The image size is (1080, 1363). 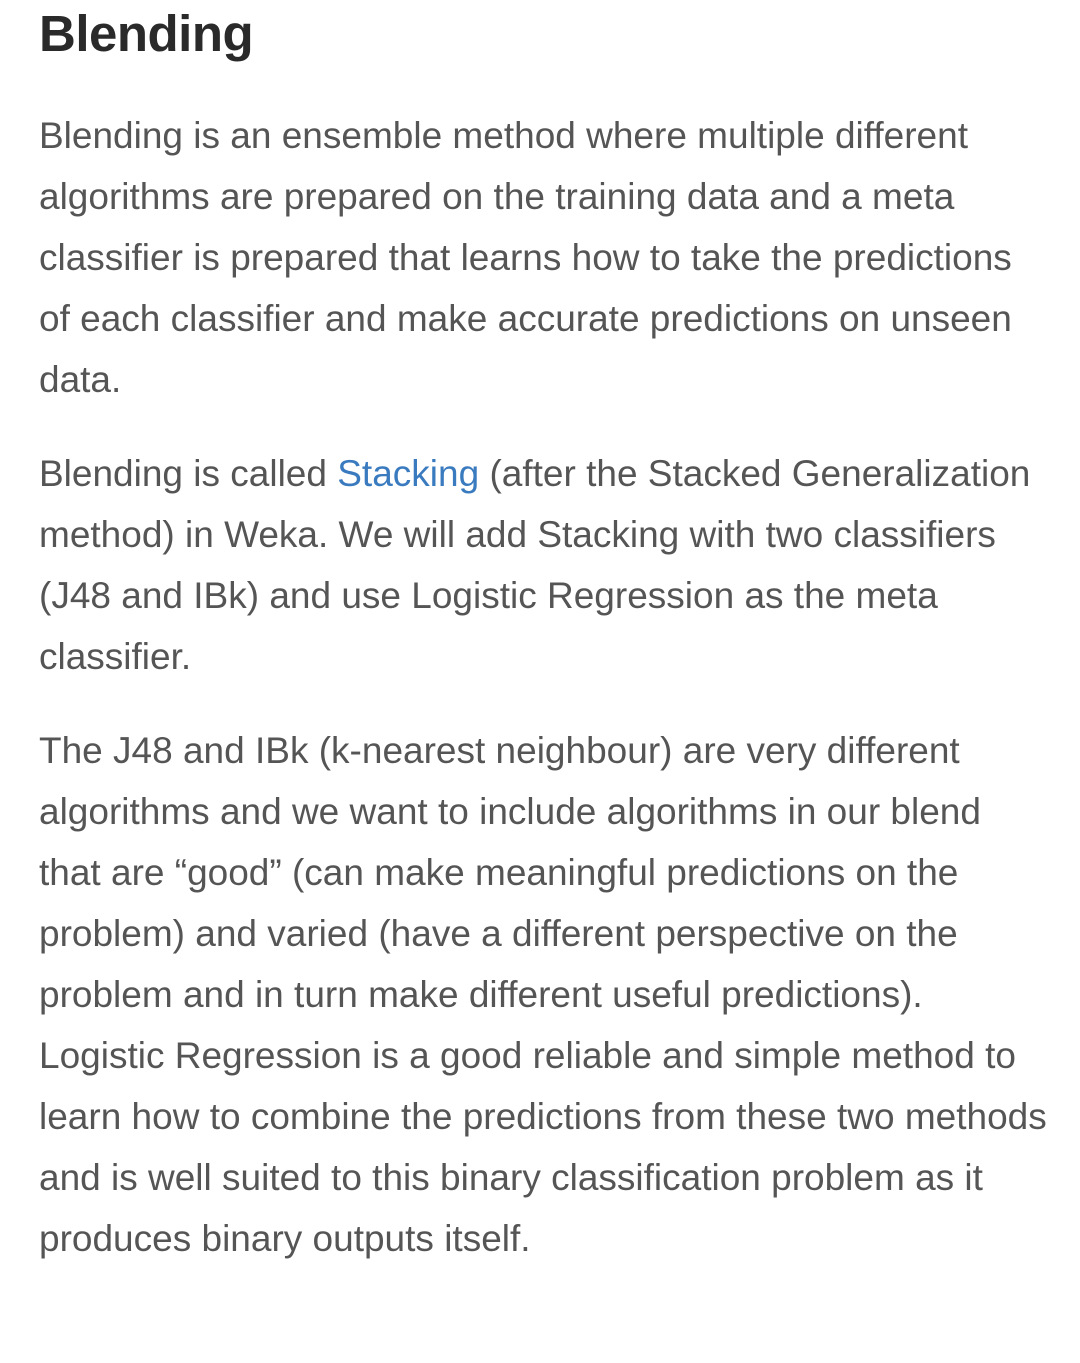 I want to click on paragraph-text-before-link: Blending is called, so click(x=188, y=473).